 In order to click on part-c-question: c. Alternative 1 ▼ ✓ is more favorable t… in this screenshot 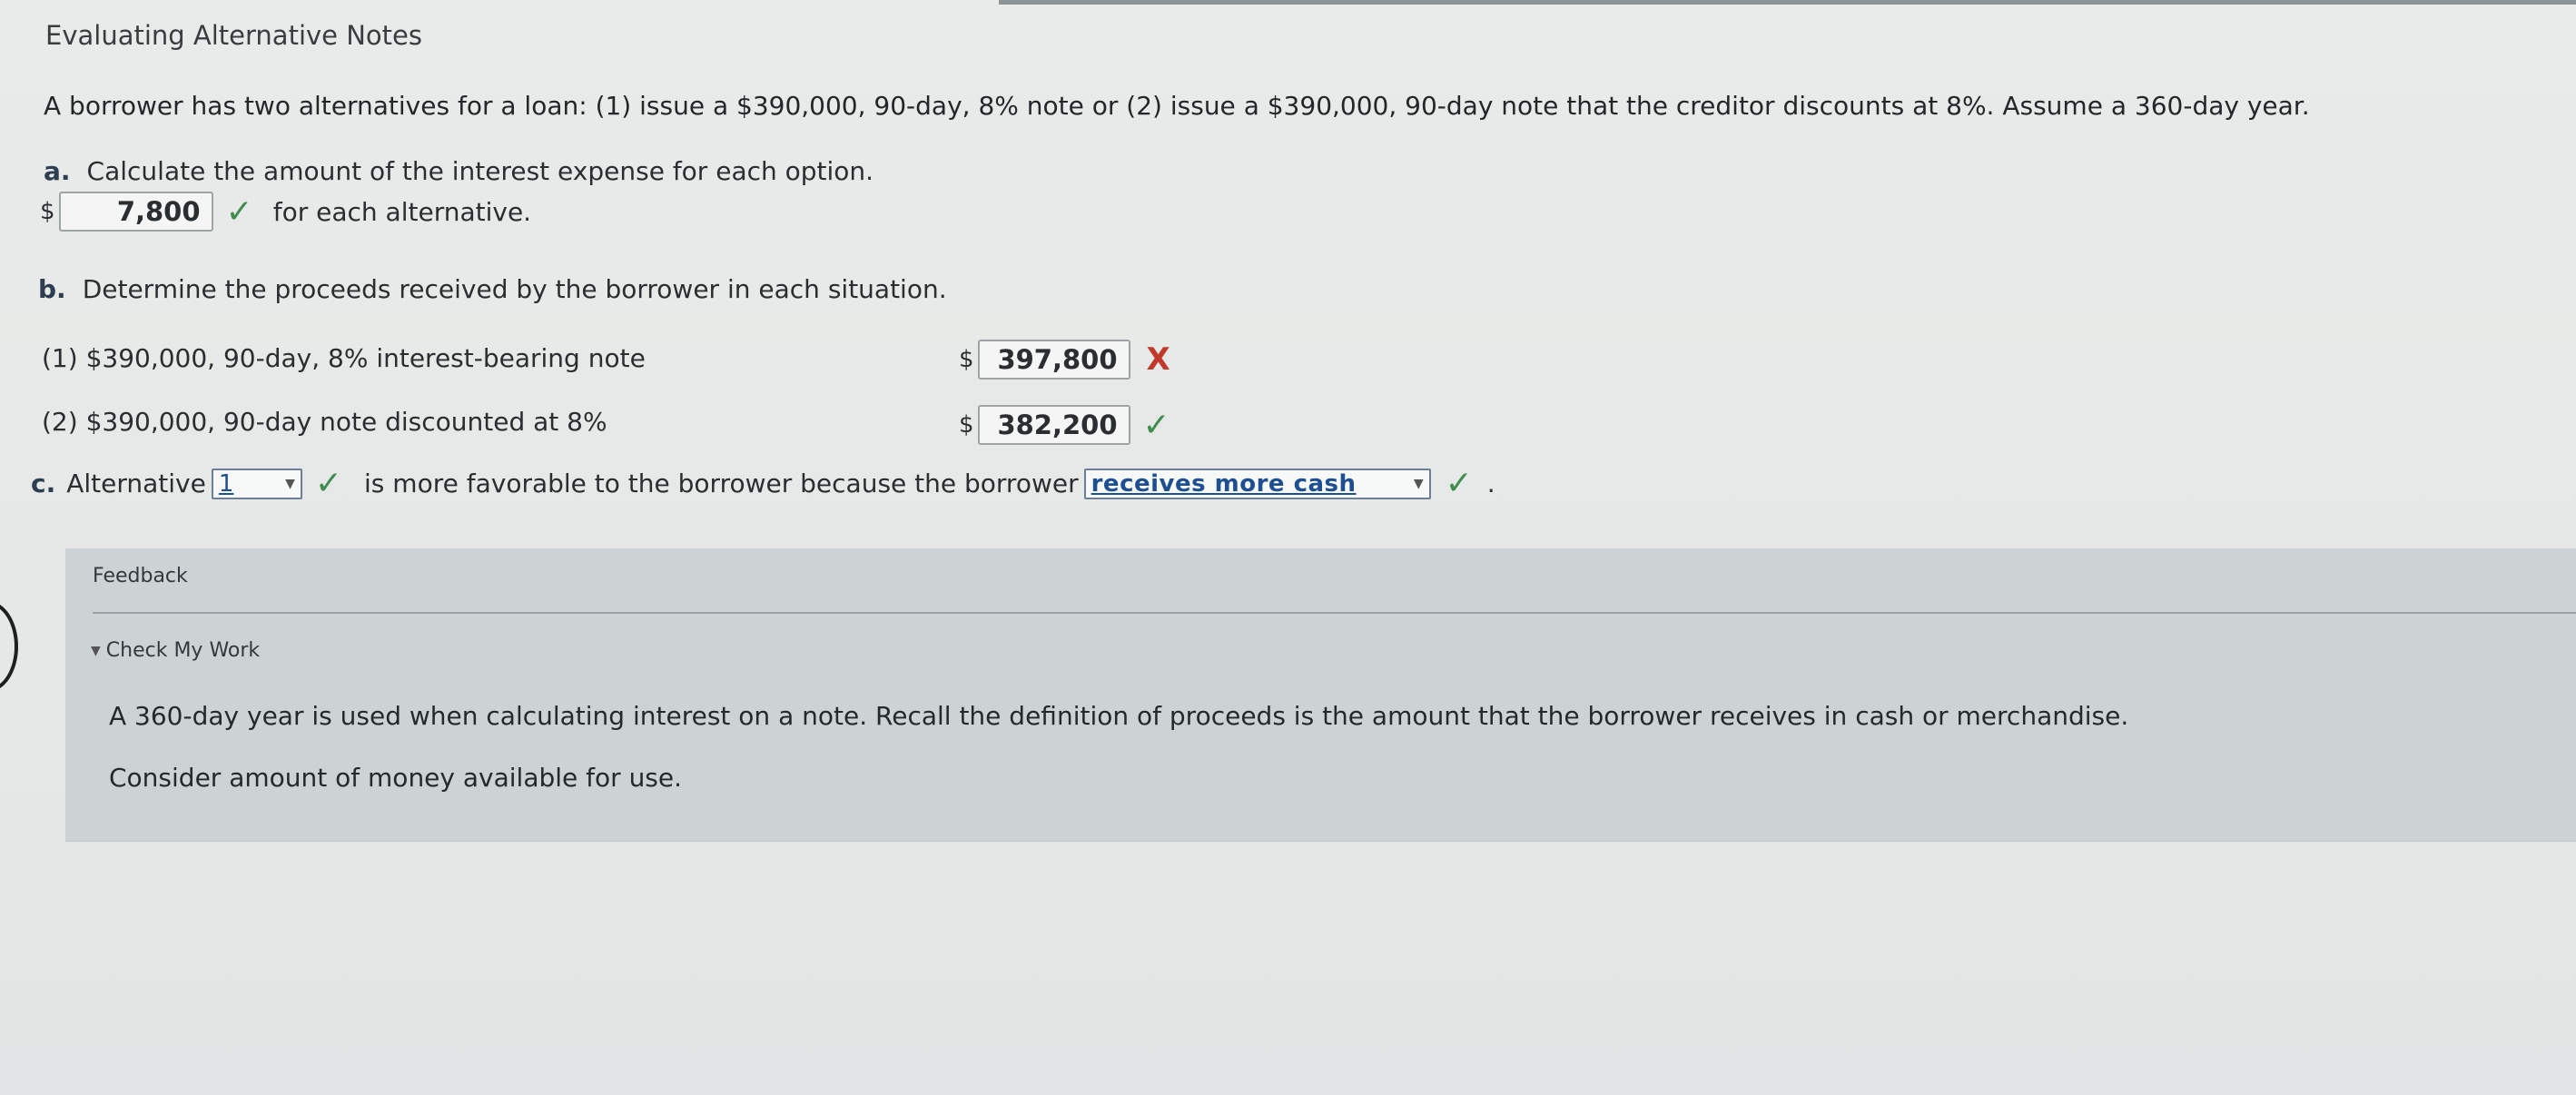, I will do `click(763, 483)`.